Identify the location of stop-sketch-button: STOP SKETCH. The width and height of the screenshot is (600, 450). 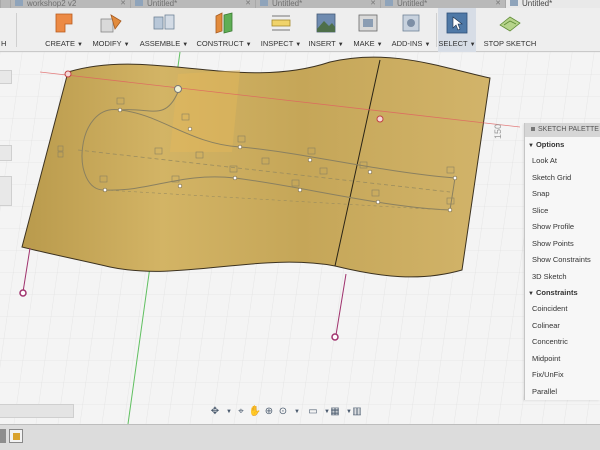
(510, 30).